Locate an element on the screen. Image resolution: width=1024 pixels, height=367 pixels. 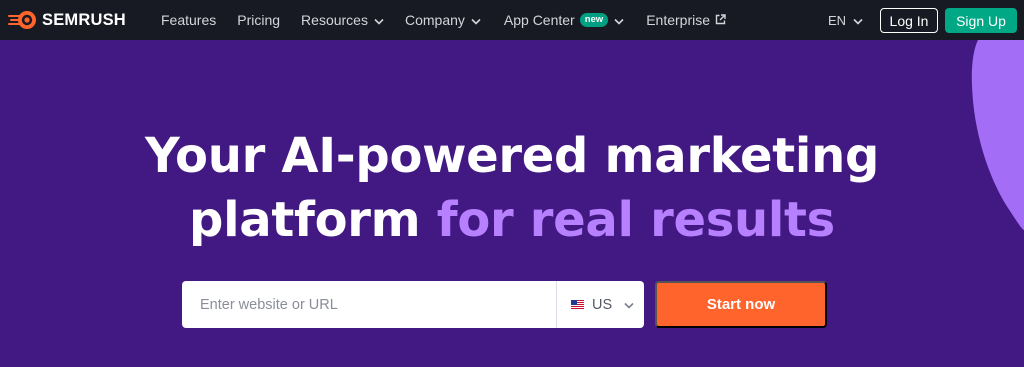
nav-item-label: Features is located at coordinates (189, 20).